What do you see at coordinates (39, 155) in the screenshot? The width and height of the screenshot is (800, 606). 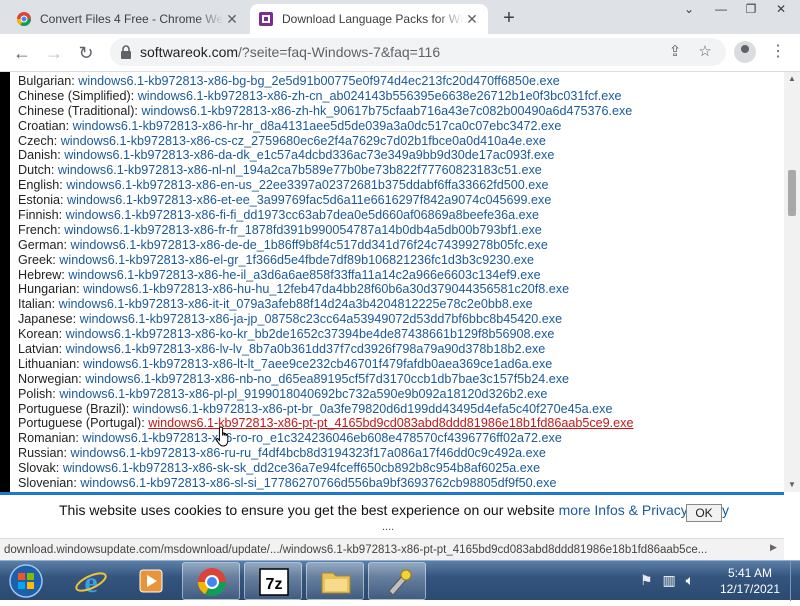 I see `language-name: Danish:` at bounding box center [39, 155].